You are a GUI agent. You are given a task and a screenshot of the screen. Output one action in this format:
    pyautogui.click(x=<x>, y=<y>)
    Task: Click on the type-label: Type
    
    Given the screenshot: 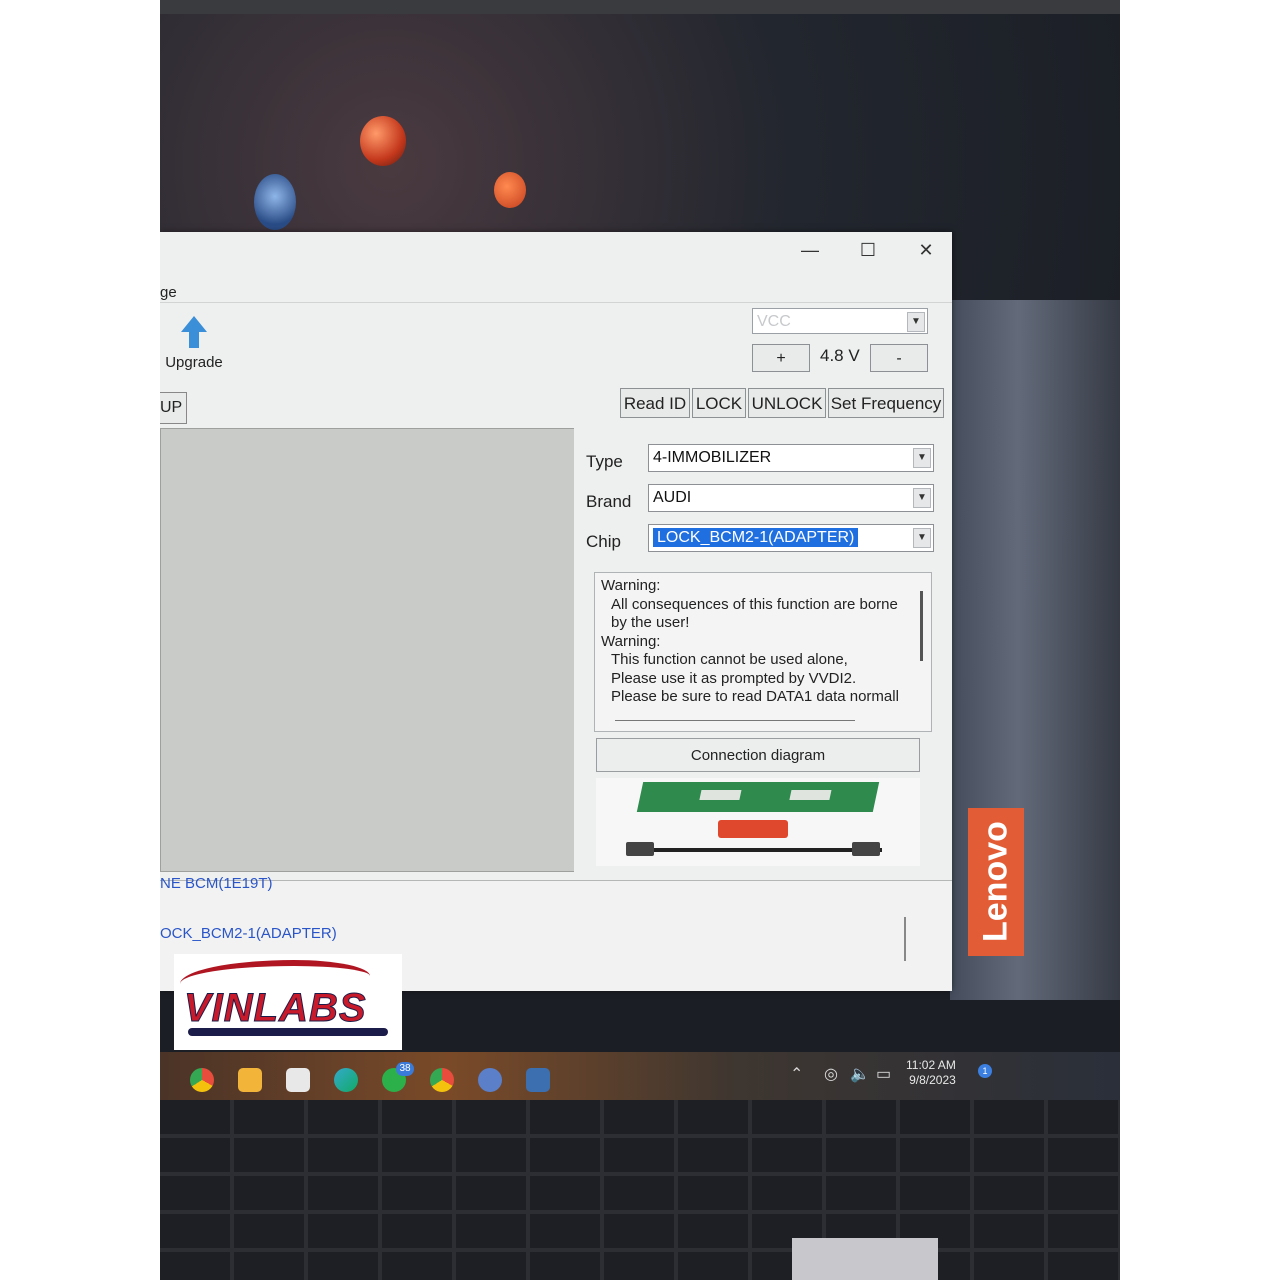 What is the action you would take?
    pyautogui.click(x=604, y=461)
    